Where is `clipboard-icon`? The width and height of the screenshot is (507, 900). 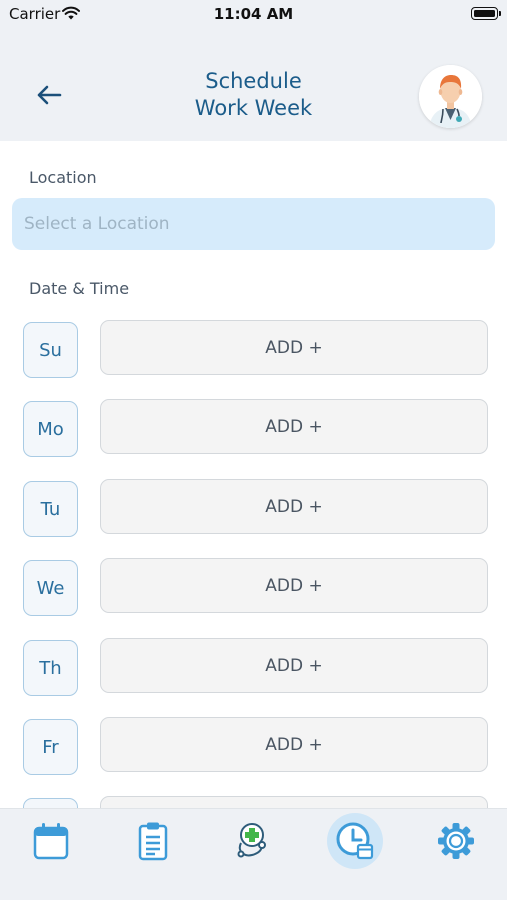 clipboard-icon is located at coordinates (153, 841).